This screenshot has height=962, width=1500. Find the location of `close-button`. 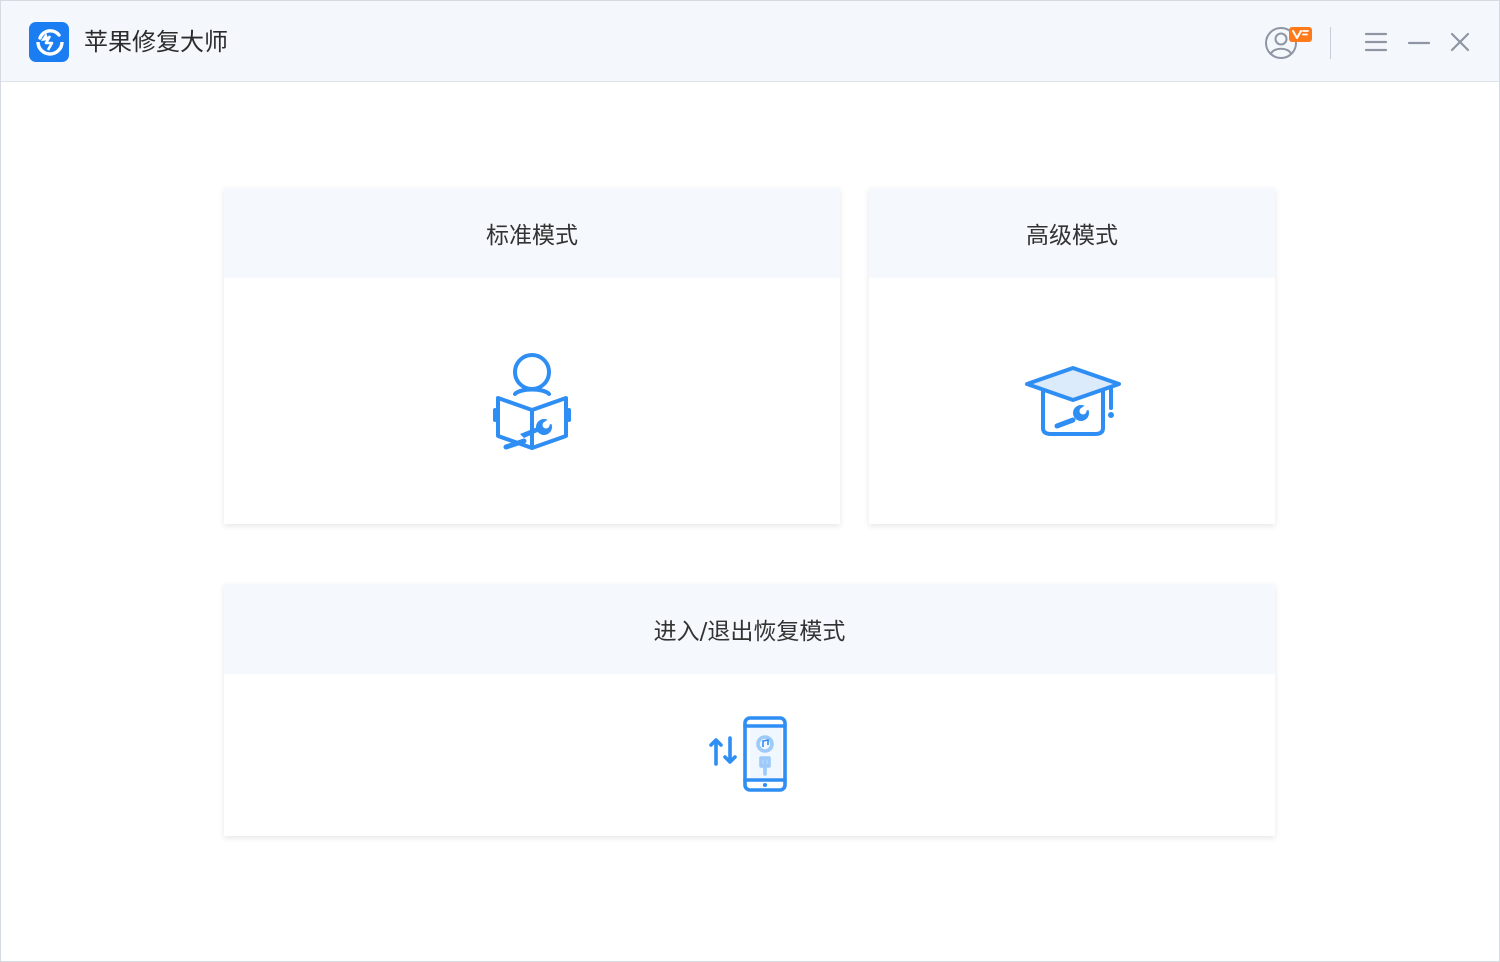

close-button is located at coordinates (1460, 42).